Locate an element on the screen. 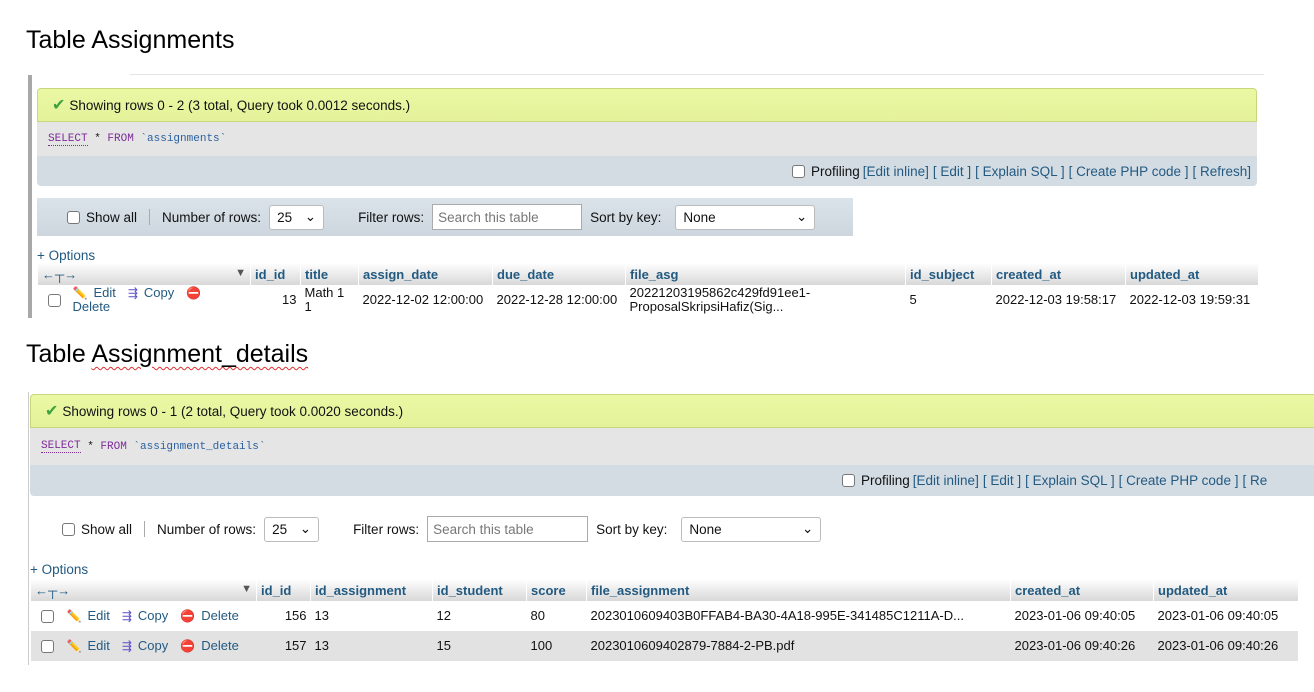  cell-updated_at: 2023-01-06 09:40:26 is located at coordinates (1225, 646).